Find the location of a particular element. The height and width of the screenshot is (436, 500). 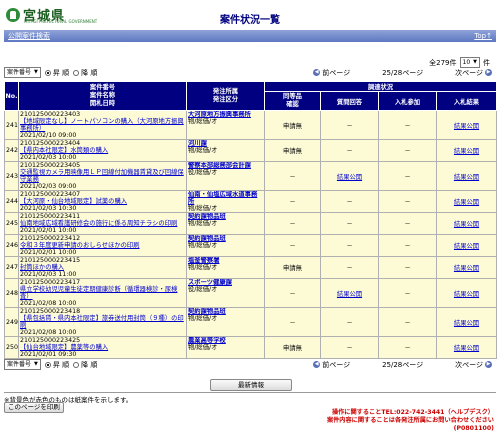

arrow-right-icon: ▶ is located at coordinates (488, 364).